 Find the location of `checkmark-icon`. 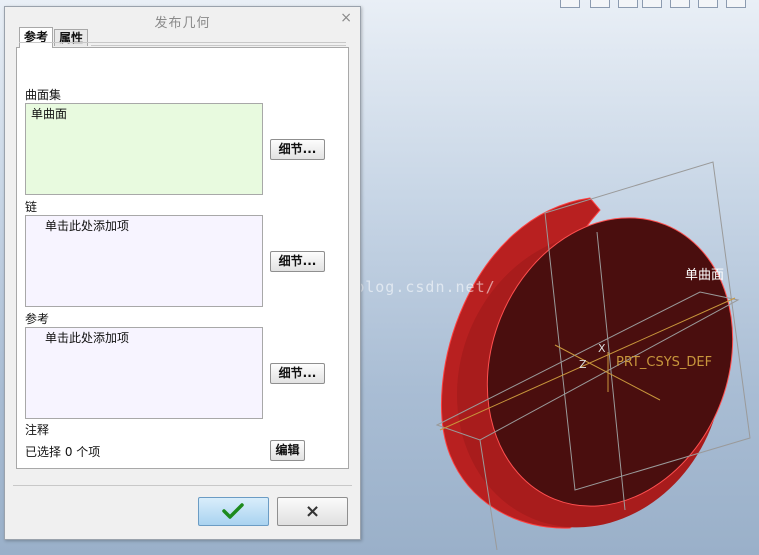

checkmark-icon is located at coordinates (233, 511).